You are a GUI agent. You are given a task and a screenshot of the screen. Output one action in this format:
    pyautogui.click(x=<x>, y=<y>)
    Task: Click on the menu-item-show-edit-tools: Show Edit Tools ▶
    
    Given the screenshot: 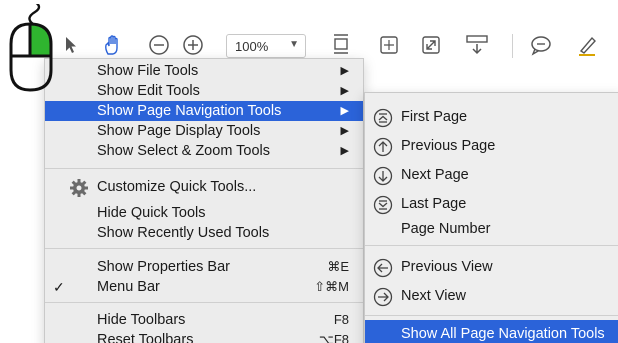 What is the action you would take?
    pyautogui.click(x=204, y=91)
    